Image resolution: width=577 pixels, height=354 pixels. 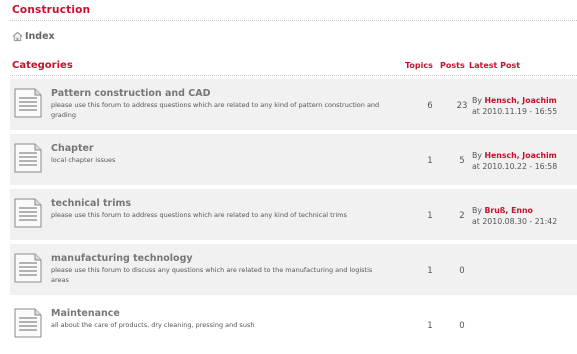 What do you see at coordinates (462, 106) in the screenshot?
I see `posts-count: 23` at bounding box center [462, 106].